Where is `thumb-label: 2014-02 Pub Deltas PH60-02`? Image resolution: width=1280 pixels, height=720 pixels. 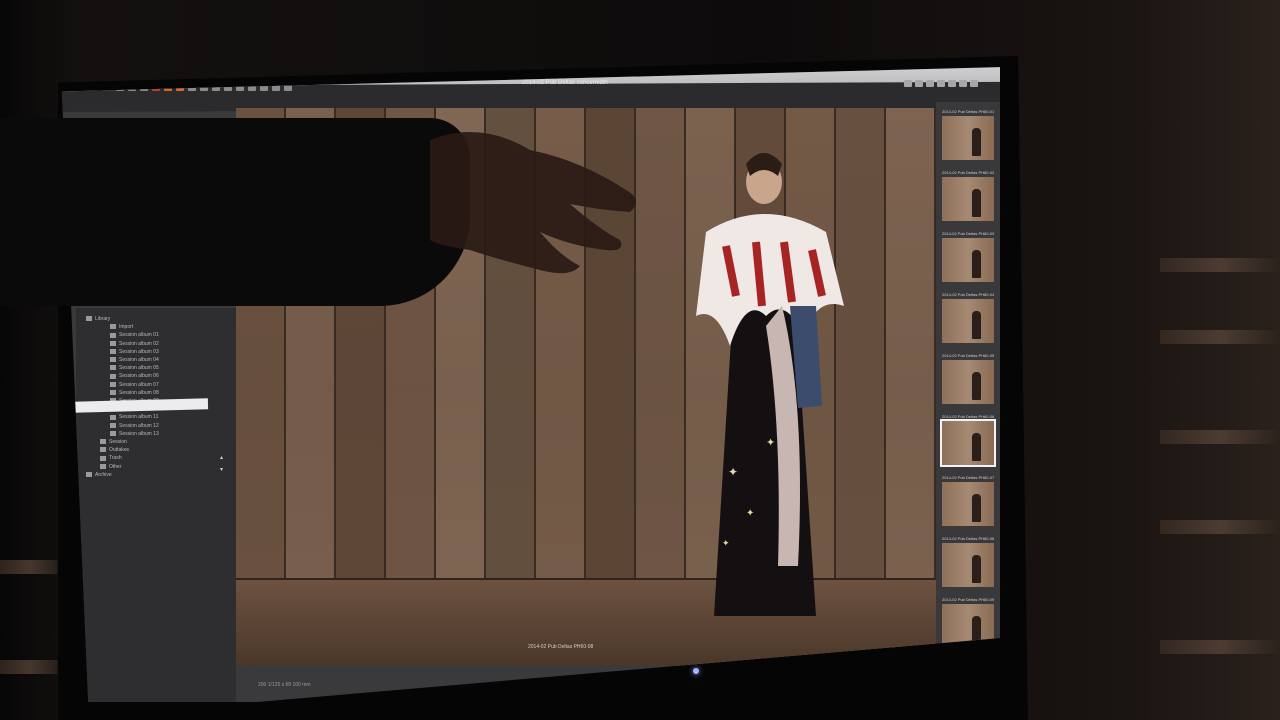 thumb-label: 2014-02 Pub Deltas PH60-02 is located at coordinates (968, 172).